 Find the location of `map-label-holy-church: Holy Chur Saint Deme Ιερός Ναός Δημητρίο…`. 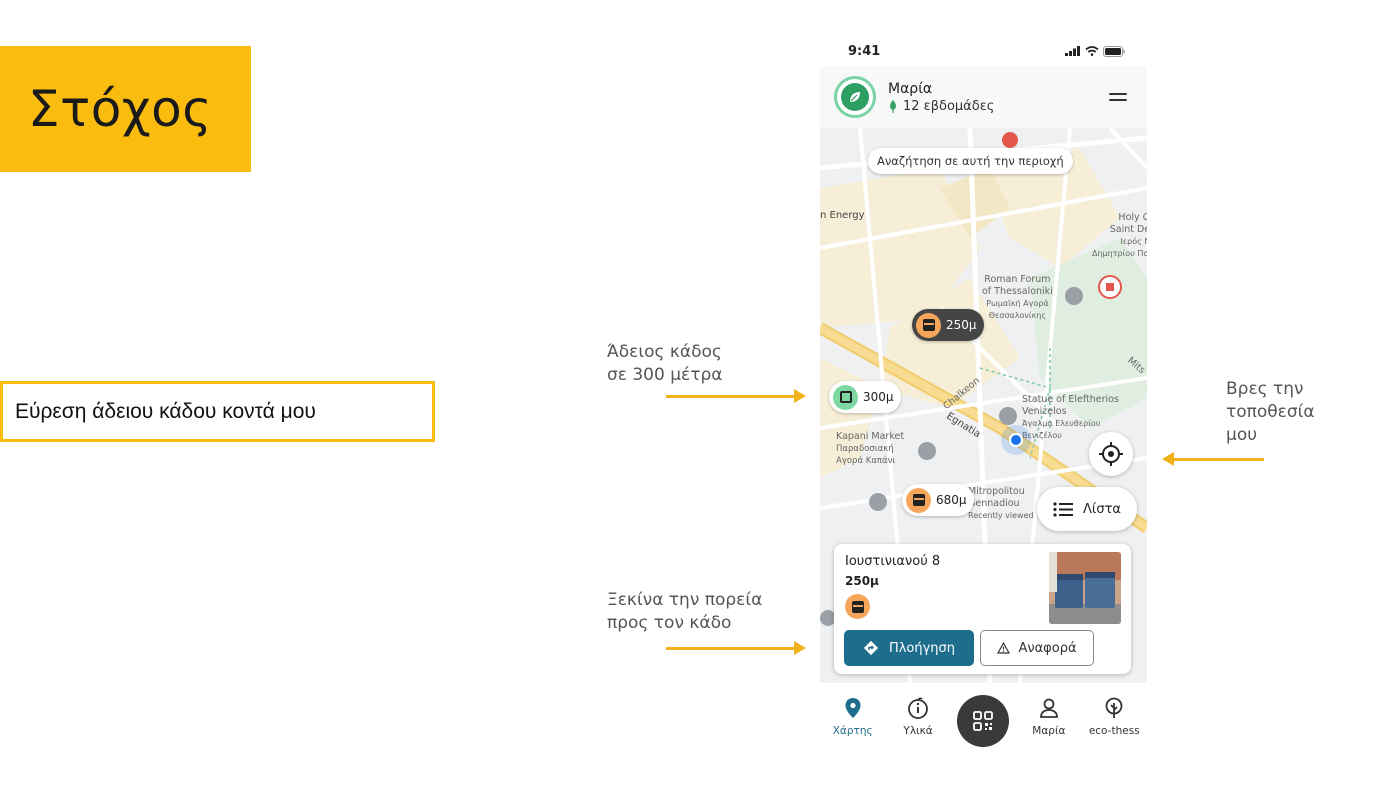

map-label-holy-church: Holy Chur Saint Deme Ιερός Ναός Δημητρίο… is located at coordinates (1119, 236).